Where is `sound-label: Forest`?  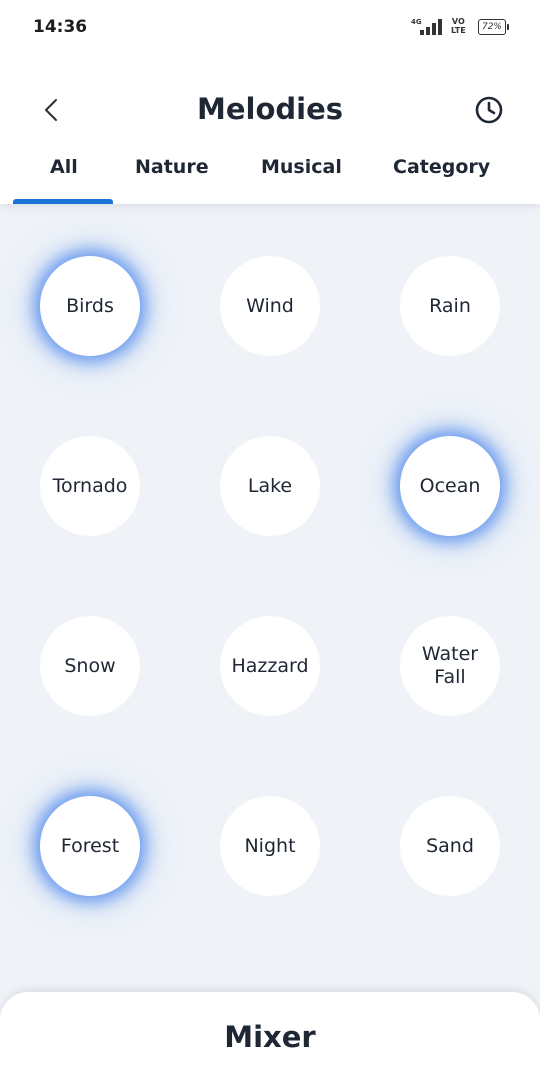 sound-label: Forest is located at coordinates (90, 845).